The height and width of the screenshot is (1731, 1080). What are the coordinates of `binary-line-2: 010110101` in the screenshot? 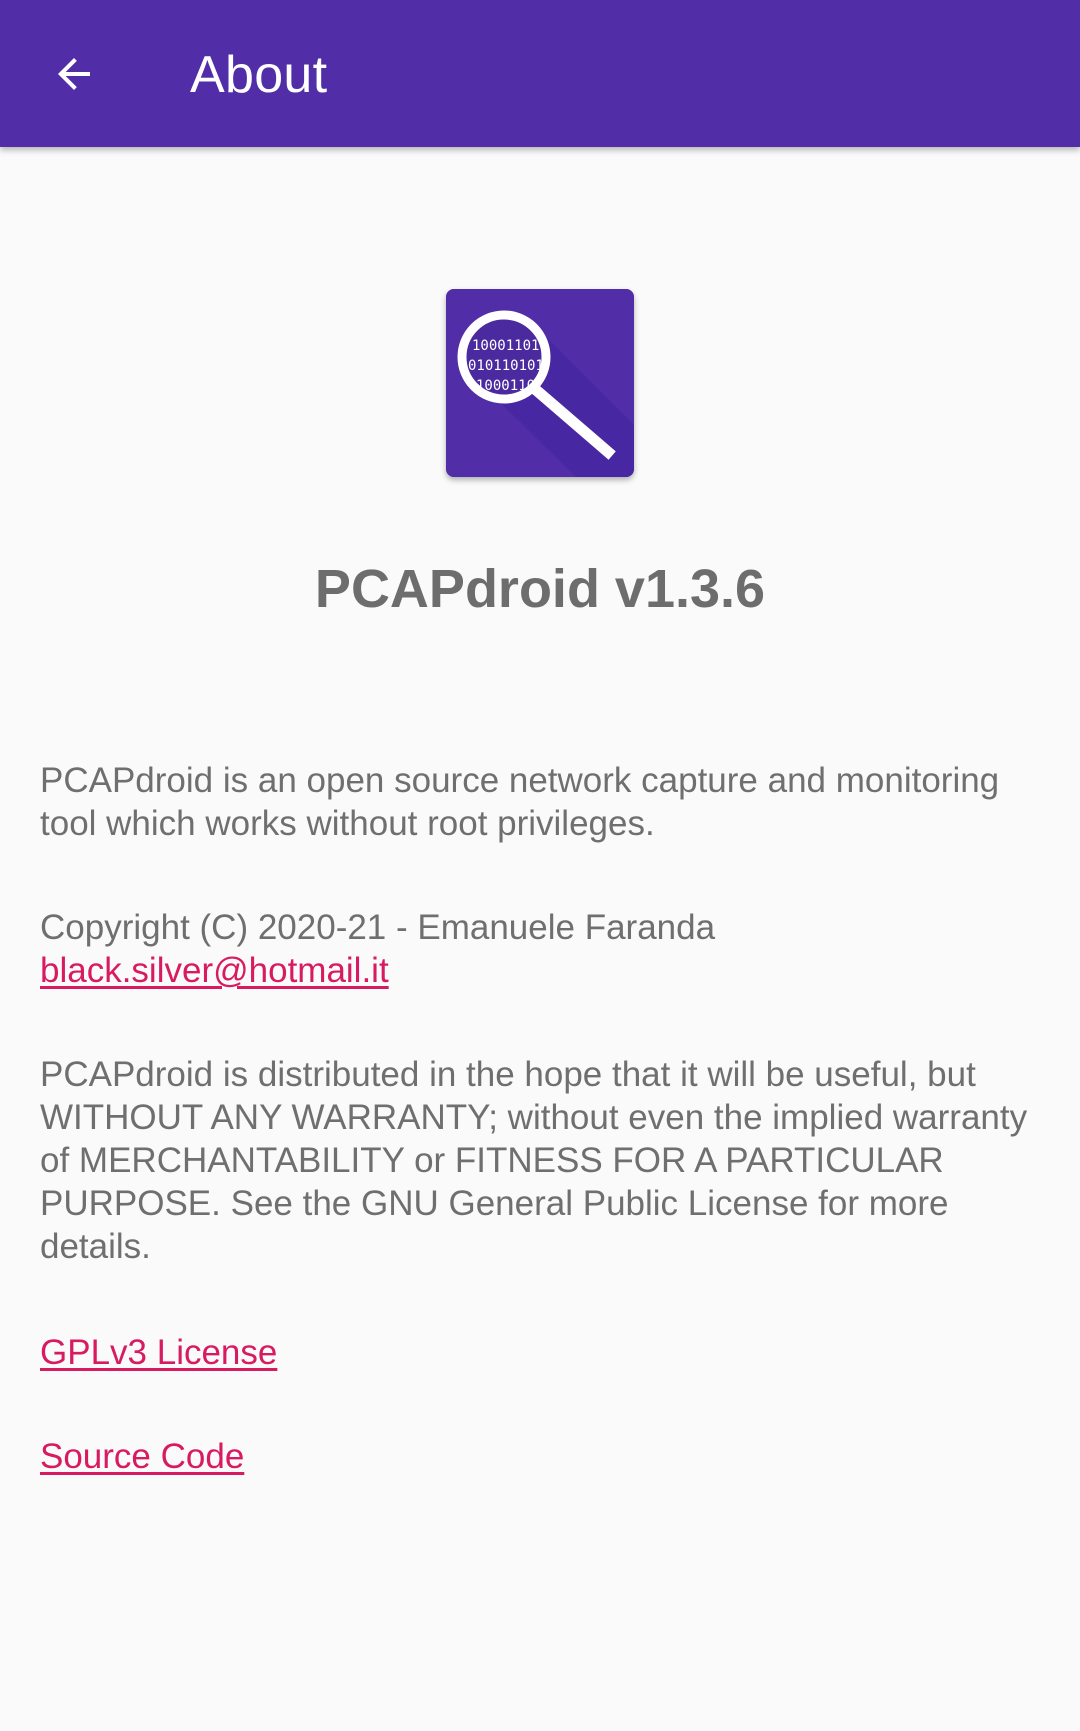 It's located at (506, 366).